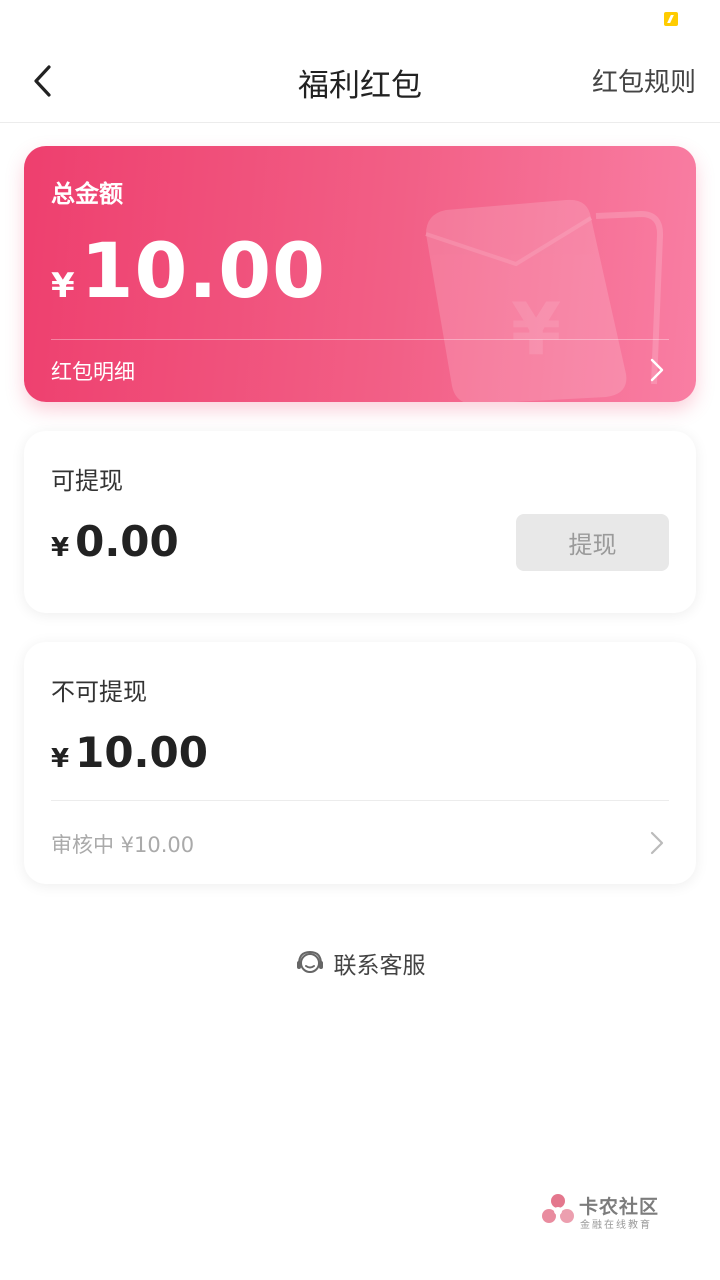  I want to click on red-packet-detail-label: 红包明细, so click(93, 372).